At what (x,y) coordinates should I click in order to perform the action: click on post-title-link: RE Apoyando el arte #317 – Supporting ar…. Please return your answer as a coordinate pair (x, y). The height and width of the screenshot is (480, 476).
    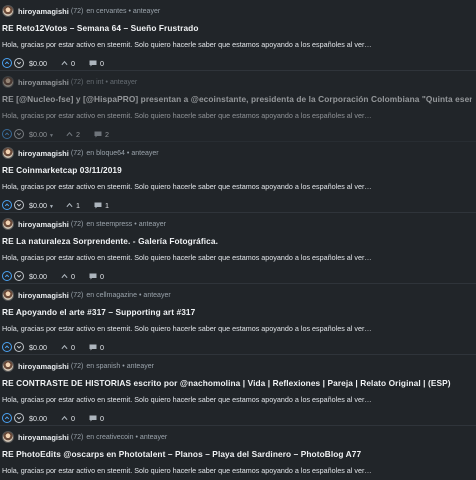
    Looking at the image, I should click on (237, 313).